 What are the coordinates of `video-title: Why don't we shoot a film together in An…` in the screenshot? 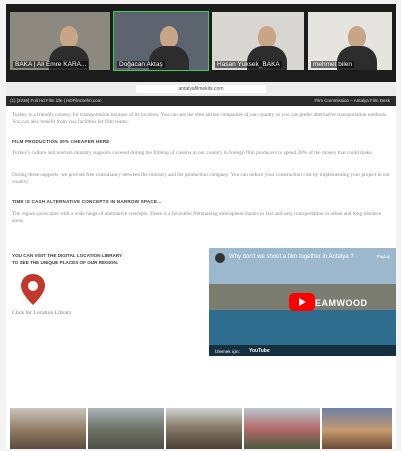 It's located at (291, 257).